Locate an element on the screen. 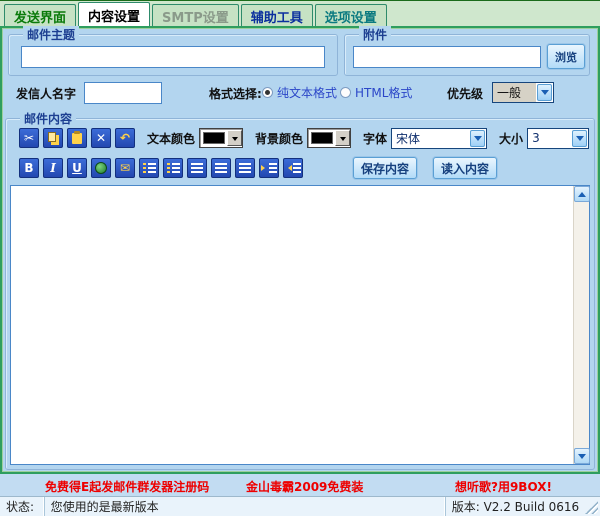  promo-links-strip: 免费得E起发邮件群发器注册码 金山毒霸2009免费装 想听歌?用9BOX! is located at coordinates (300, 485).